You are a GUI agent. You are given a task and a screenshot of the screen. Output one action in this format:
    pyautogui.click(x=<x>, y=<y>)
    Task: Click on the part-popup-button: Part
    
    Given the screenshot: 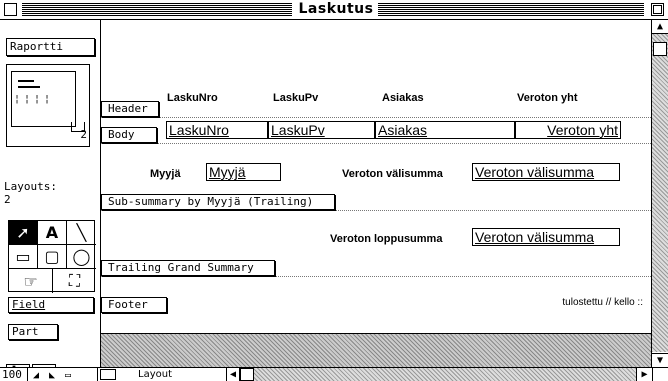 What is the action you would take?
    pyautogui.click(x=33, y=332)
    